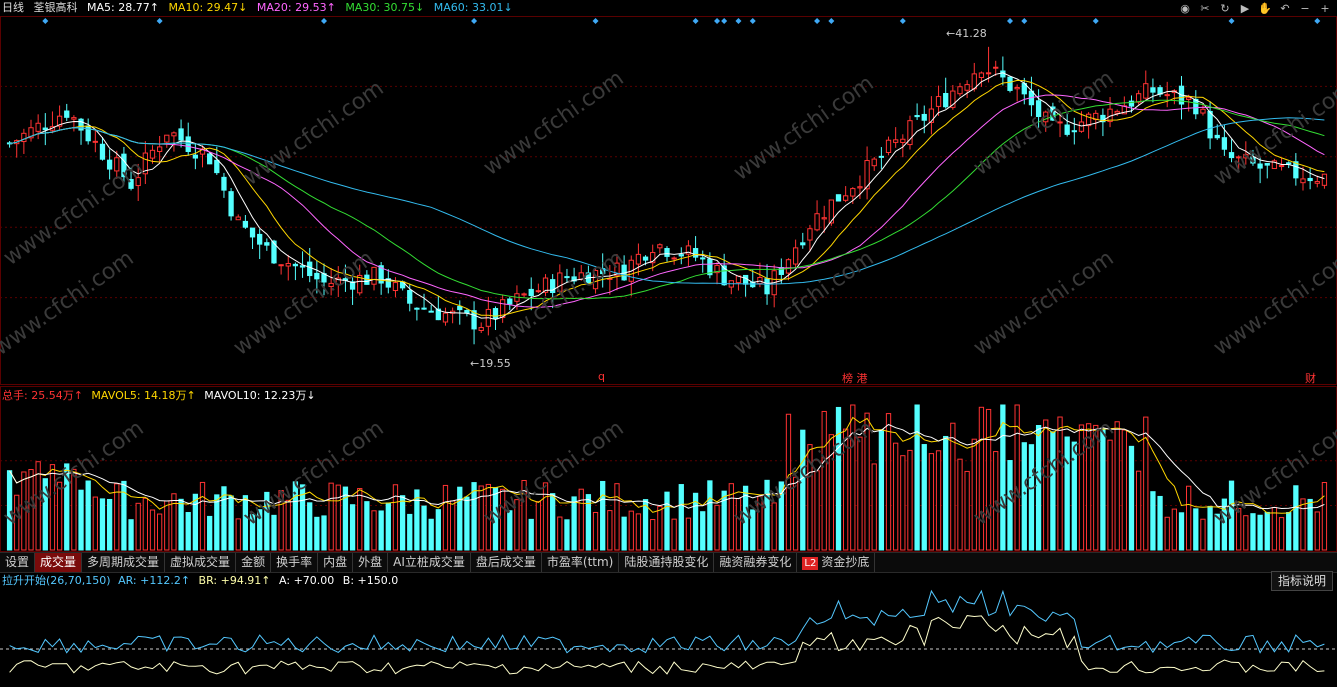 This screenshot has height=687, width=1337. What do you see at coordinates (506, 562) in the screenshot?
I see `tab-9: 盘后成交量` at bounding box center [506, 562].